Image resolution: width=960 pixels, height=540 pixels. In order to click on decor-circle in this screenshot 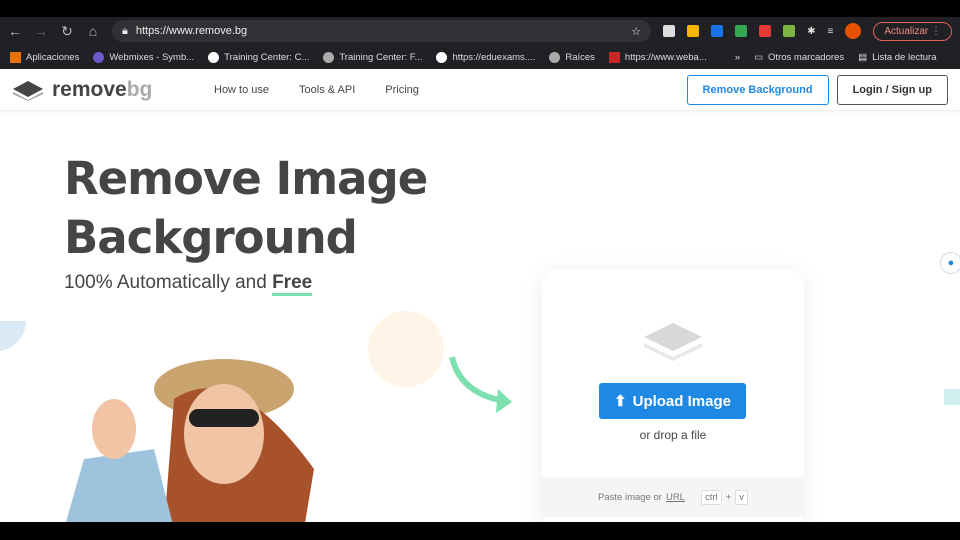, I will do `click(406, 349)`.